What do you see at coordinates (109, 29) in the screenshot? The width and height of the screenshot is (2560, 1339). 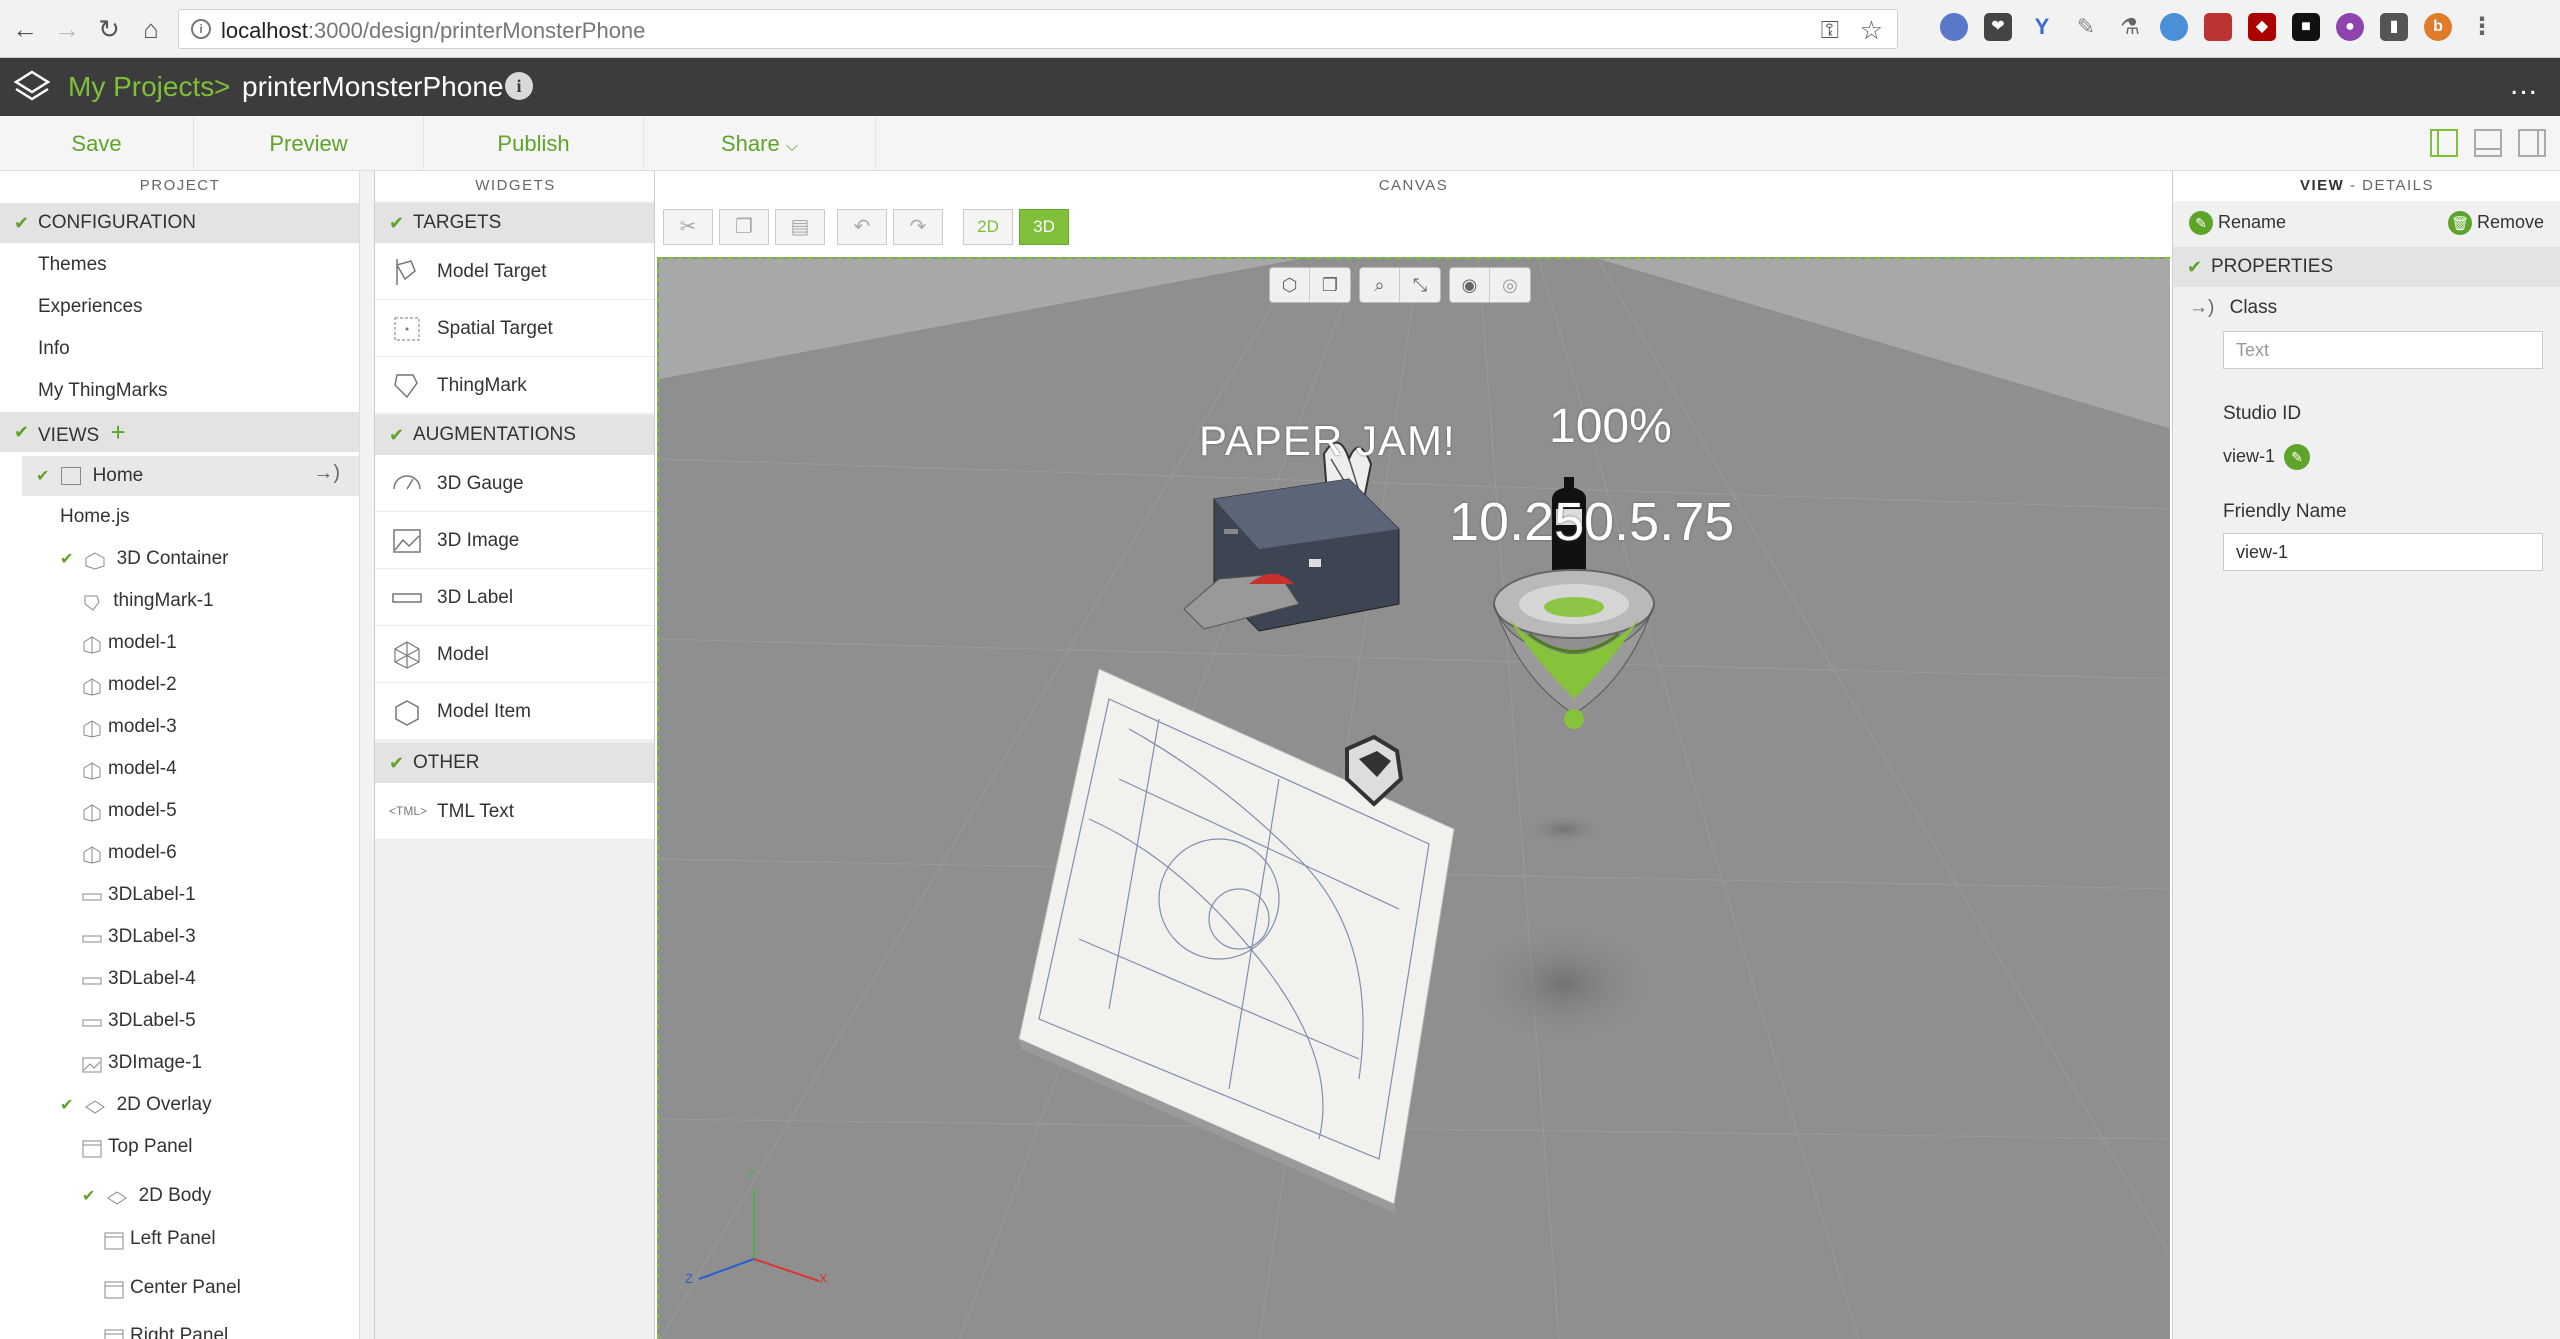 I see `reload-icon: ↻` at bounding box center [109, 29].